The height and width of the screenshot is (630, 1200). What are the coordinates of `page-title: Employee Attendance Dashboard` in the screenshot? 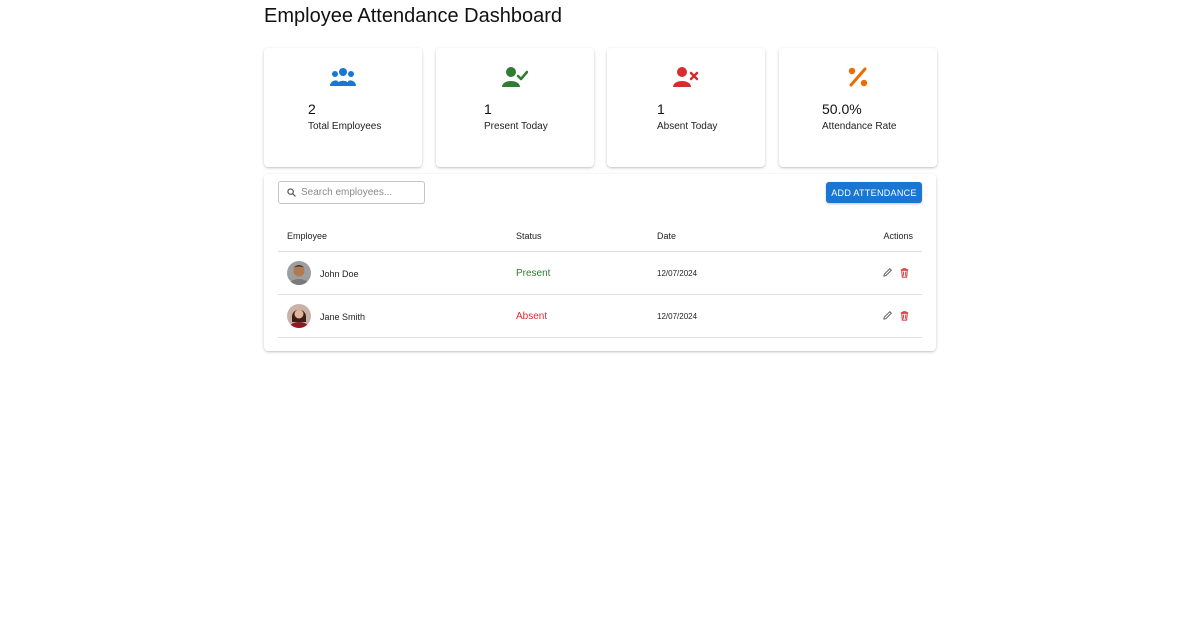 It's located at (413, 16).